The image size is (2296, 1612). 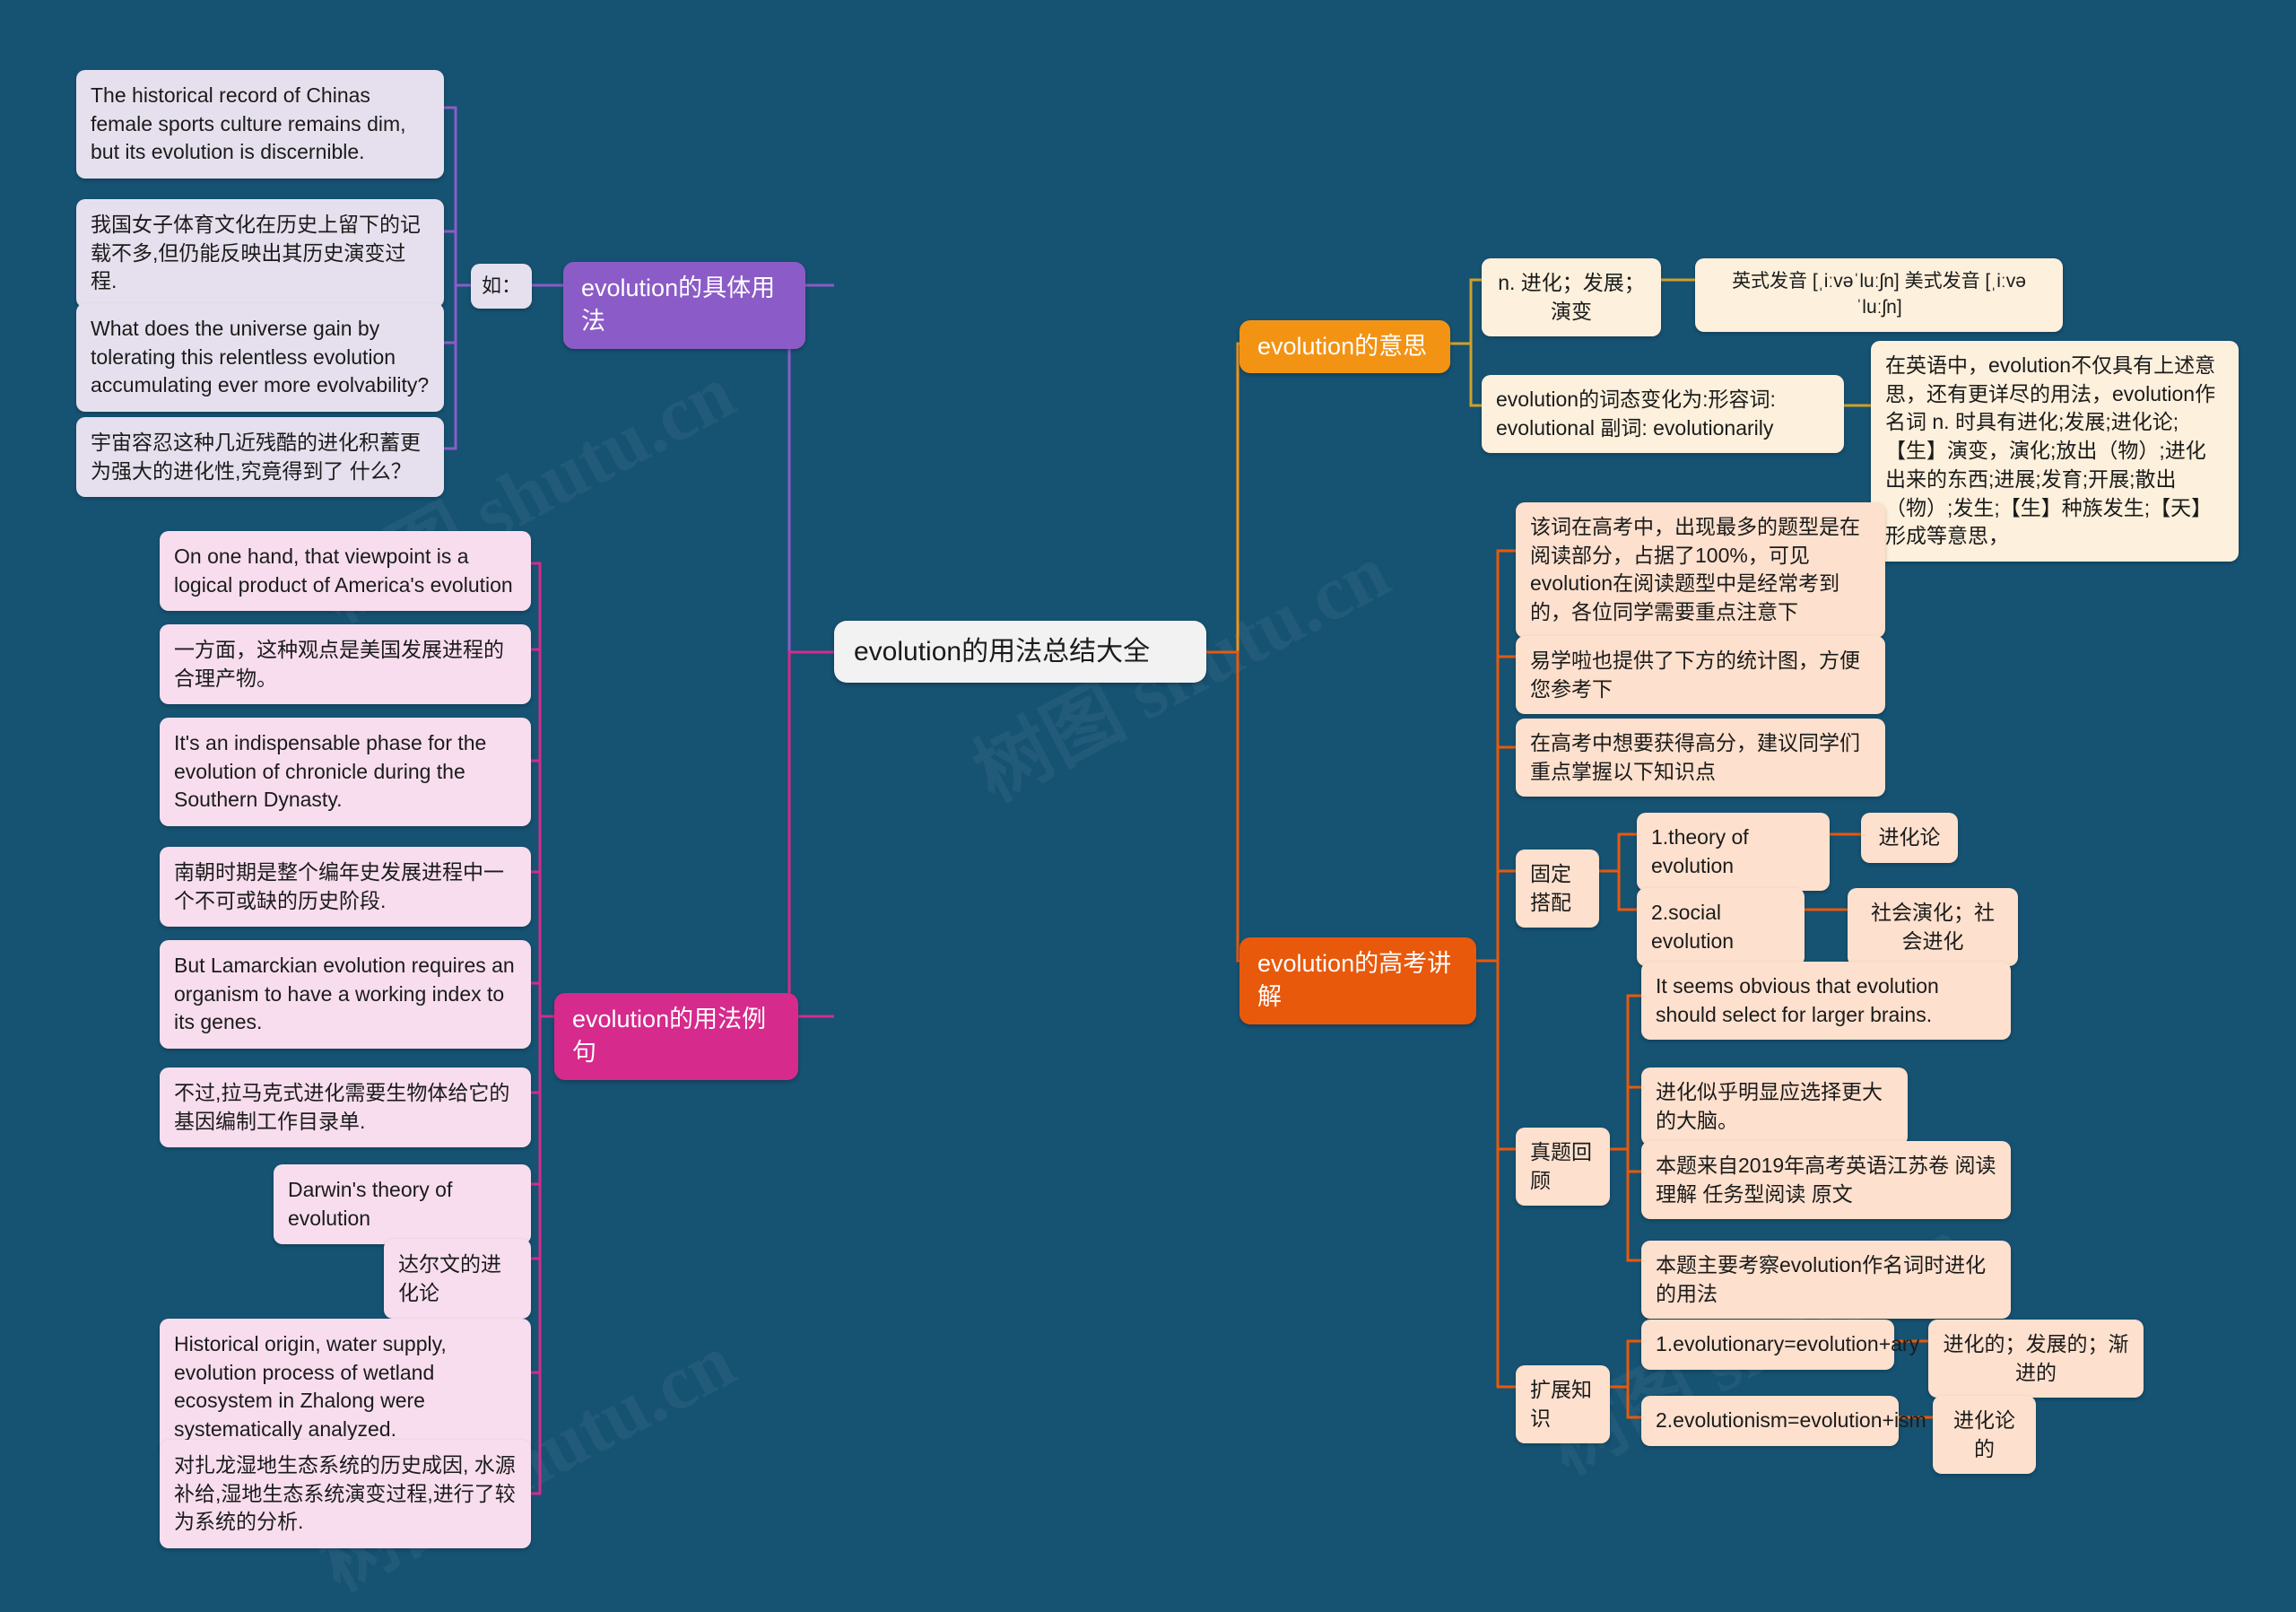 I want to click on extended-knowledge-label: 扩展知识, so click(x=1561, y=1404).